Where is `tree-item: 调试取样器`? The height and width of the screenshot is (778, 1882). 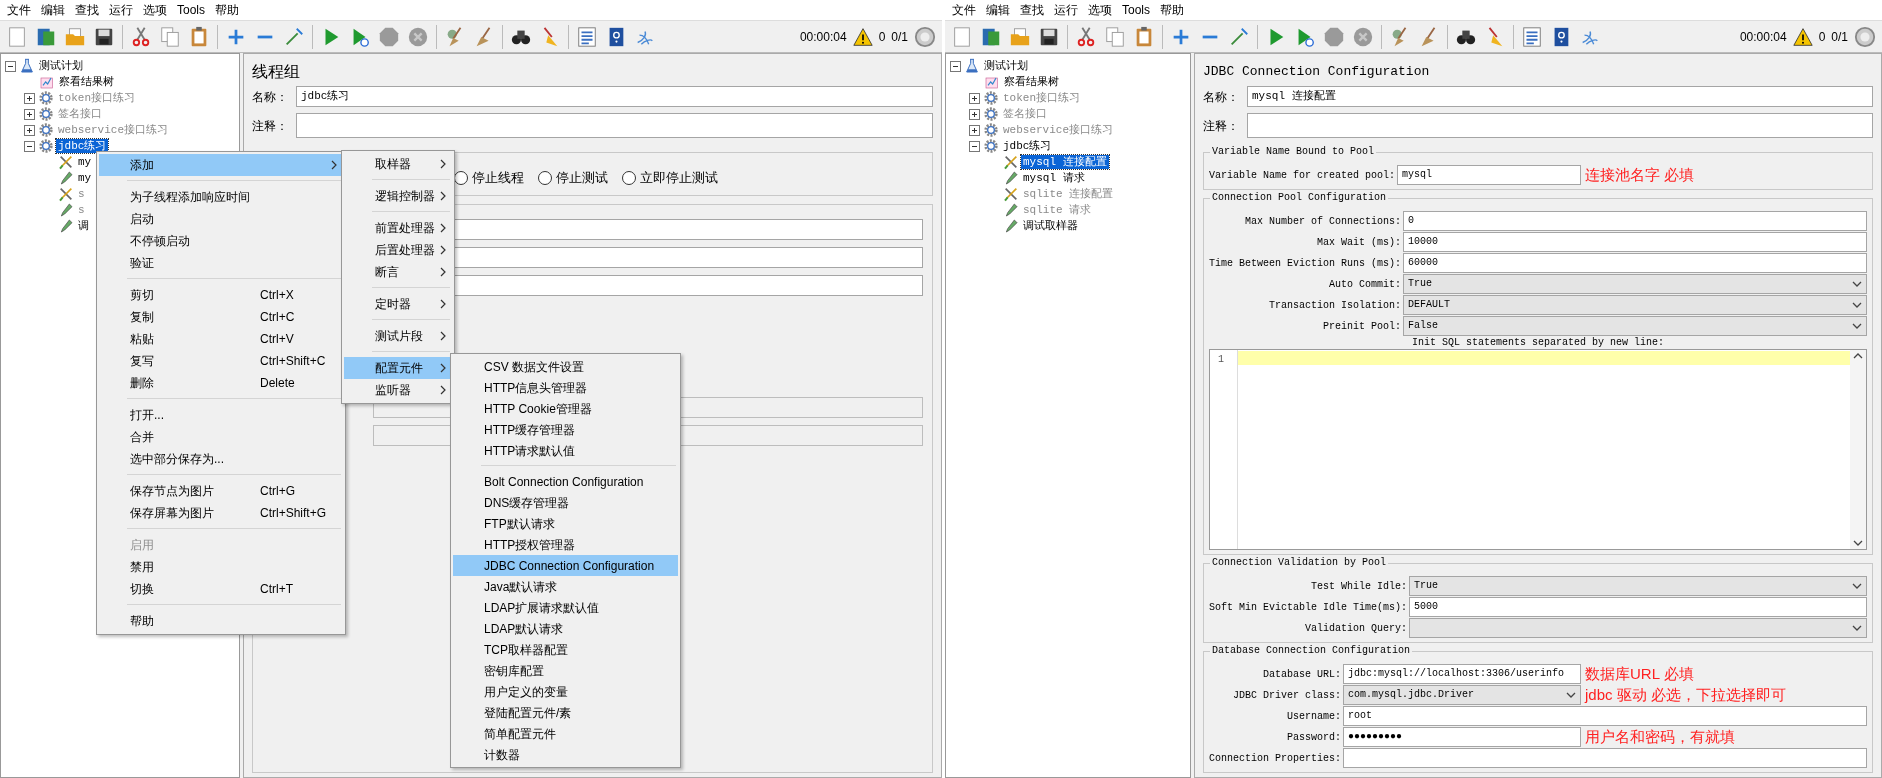 tree-item: 调试取样器 is located at coordinates (1050, 226).